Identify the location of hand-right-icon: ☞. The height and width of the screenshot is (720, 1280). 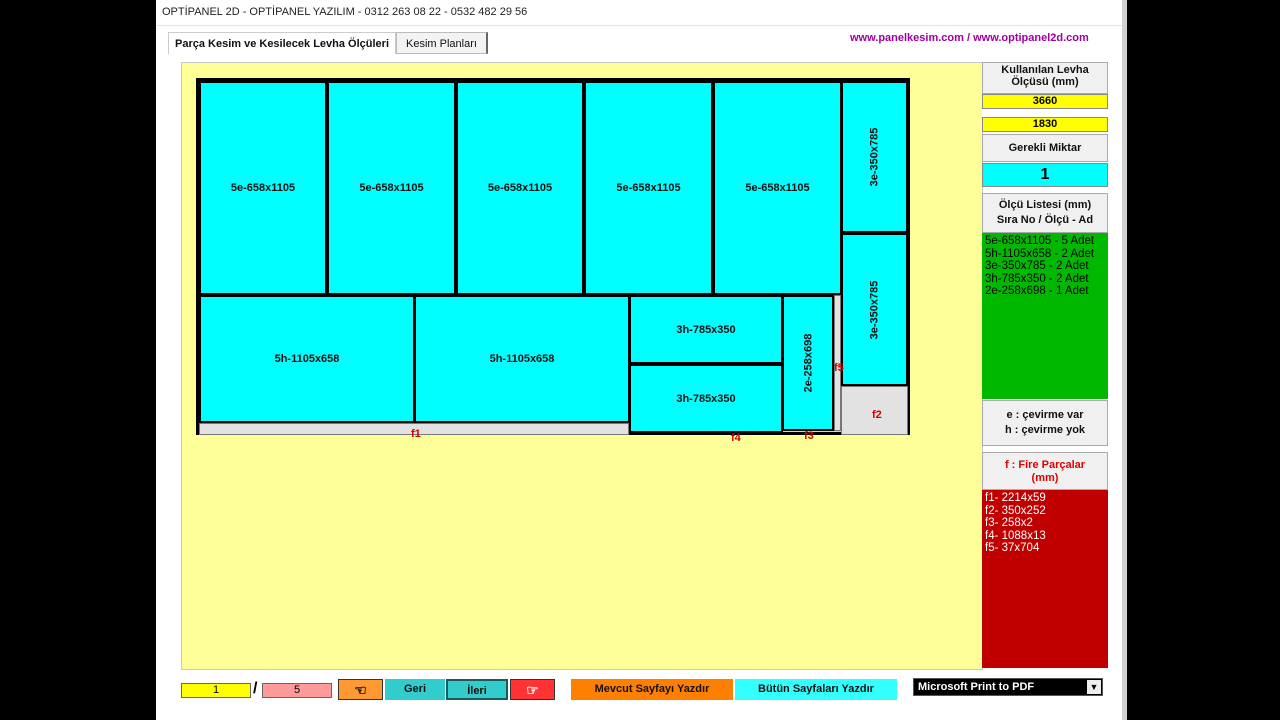
(532, 690).